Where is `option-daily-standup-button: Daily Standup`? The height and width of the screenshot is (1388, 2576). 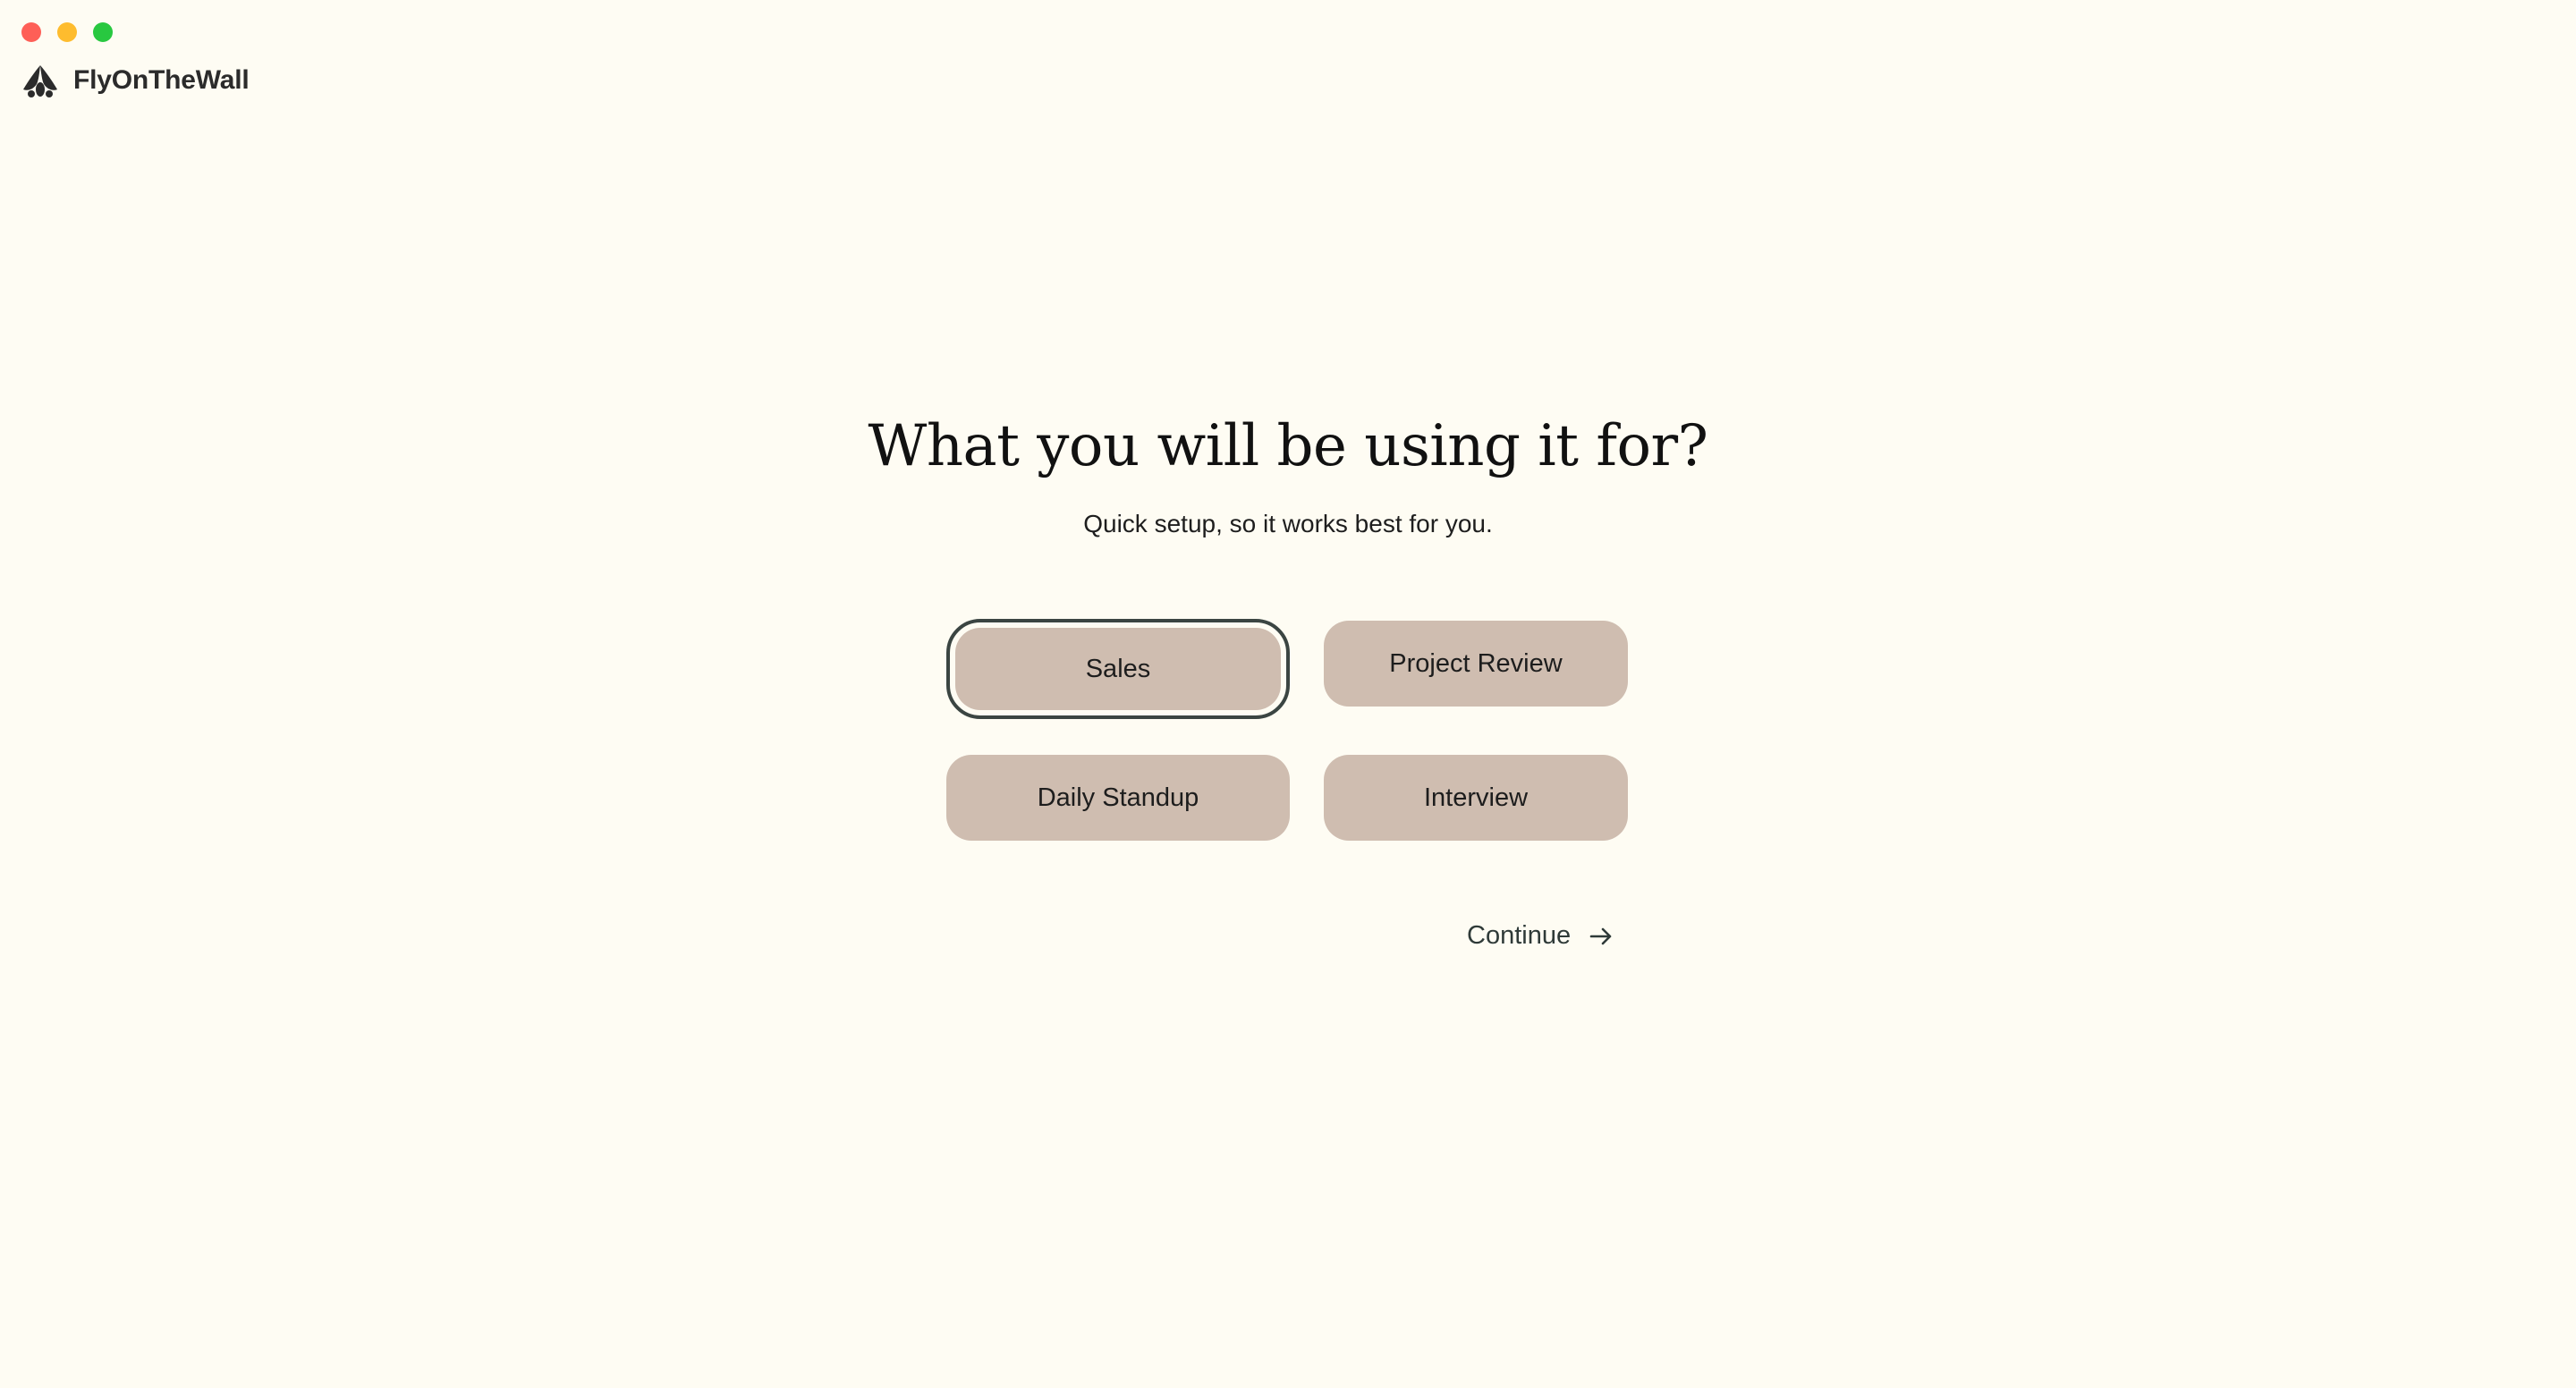 option-daily-standup-button: Daily Standup is located at coordinates (1118, 798).